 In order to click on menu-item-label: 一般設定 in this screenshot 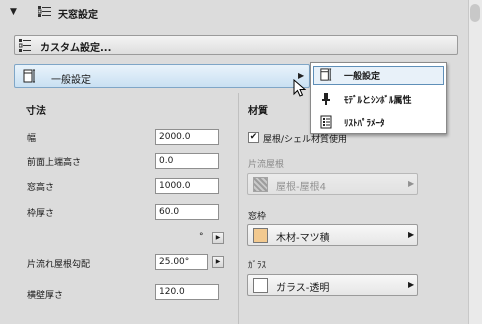, I will do `click(362, 77)`.